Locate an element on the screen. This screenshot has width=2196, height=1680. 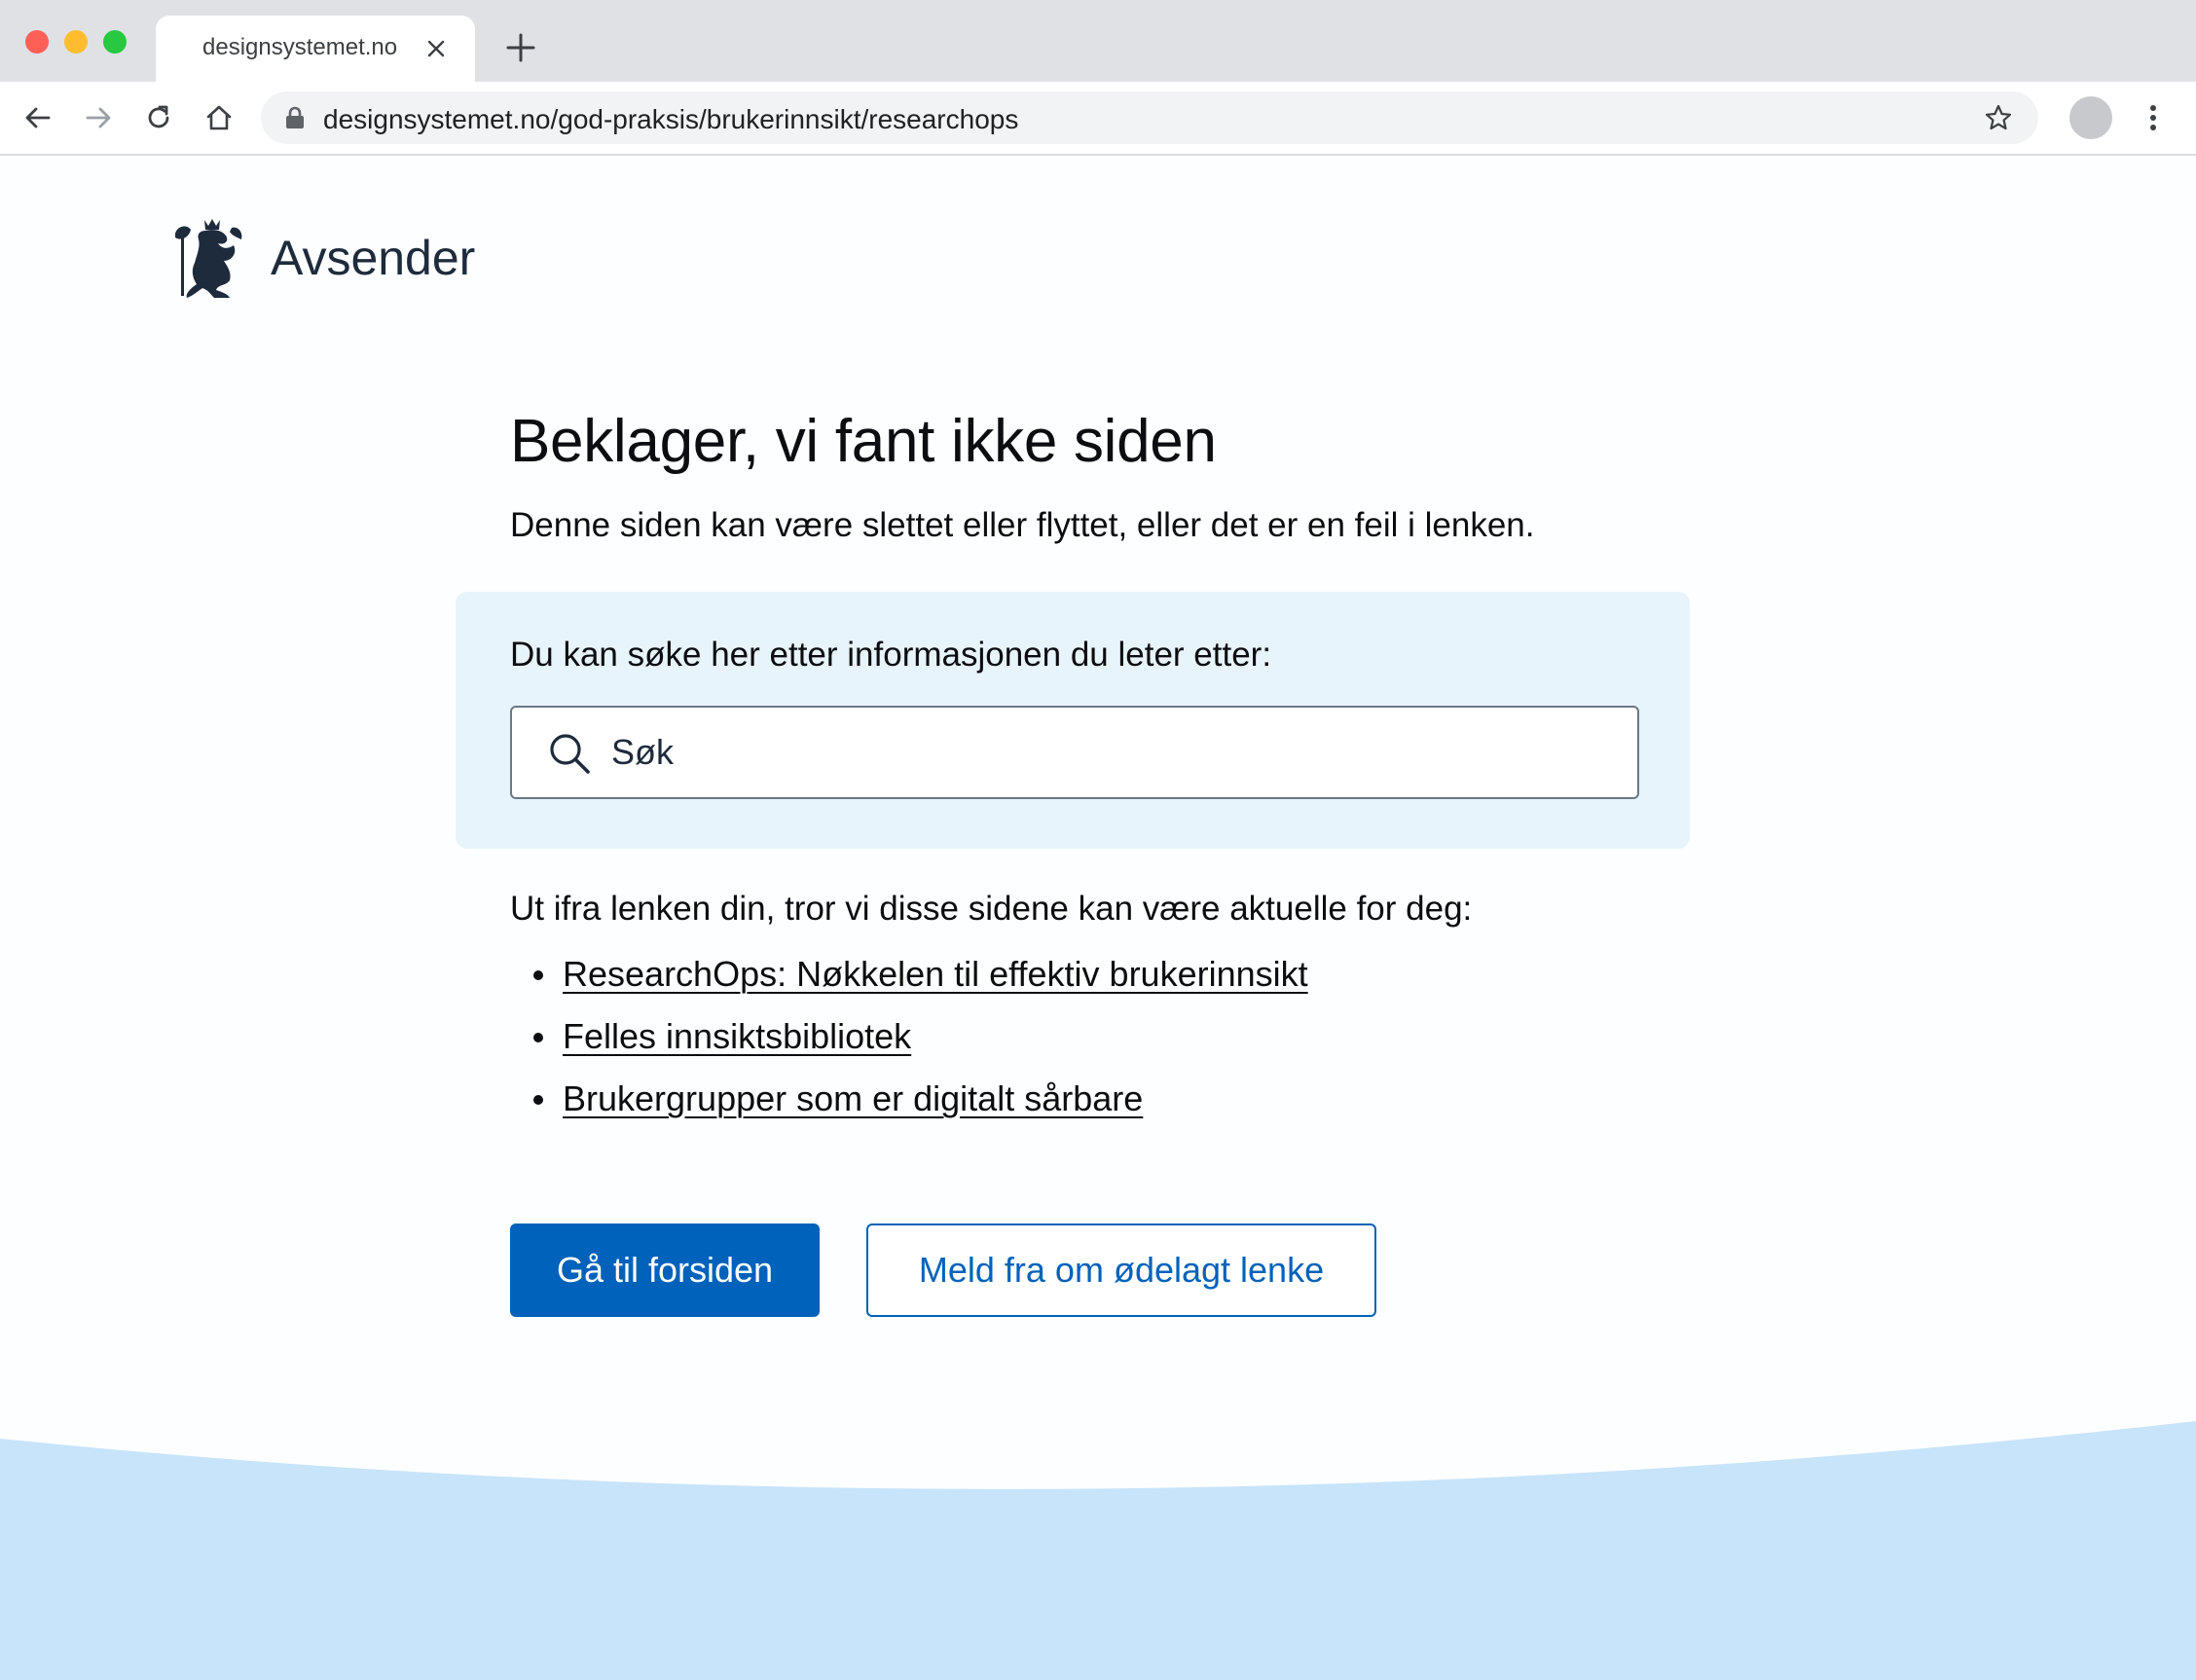
page-title: Beklager, vi fant ikke siden is located at coordinates (864, 441).